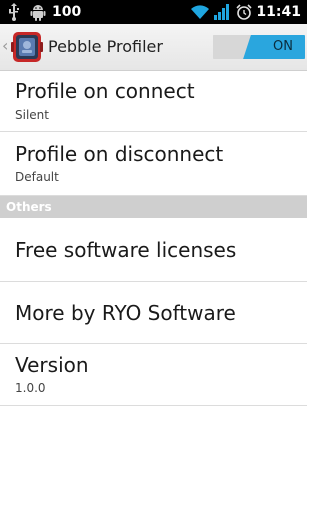 This screenshot has width=320, height=512. I want to click on usb-icon, so click(14, 12).